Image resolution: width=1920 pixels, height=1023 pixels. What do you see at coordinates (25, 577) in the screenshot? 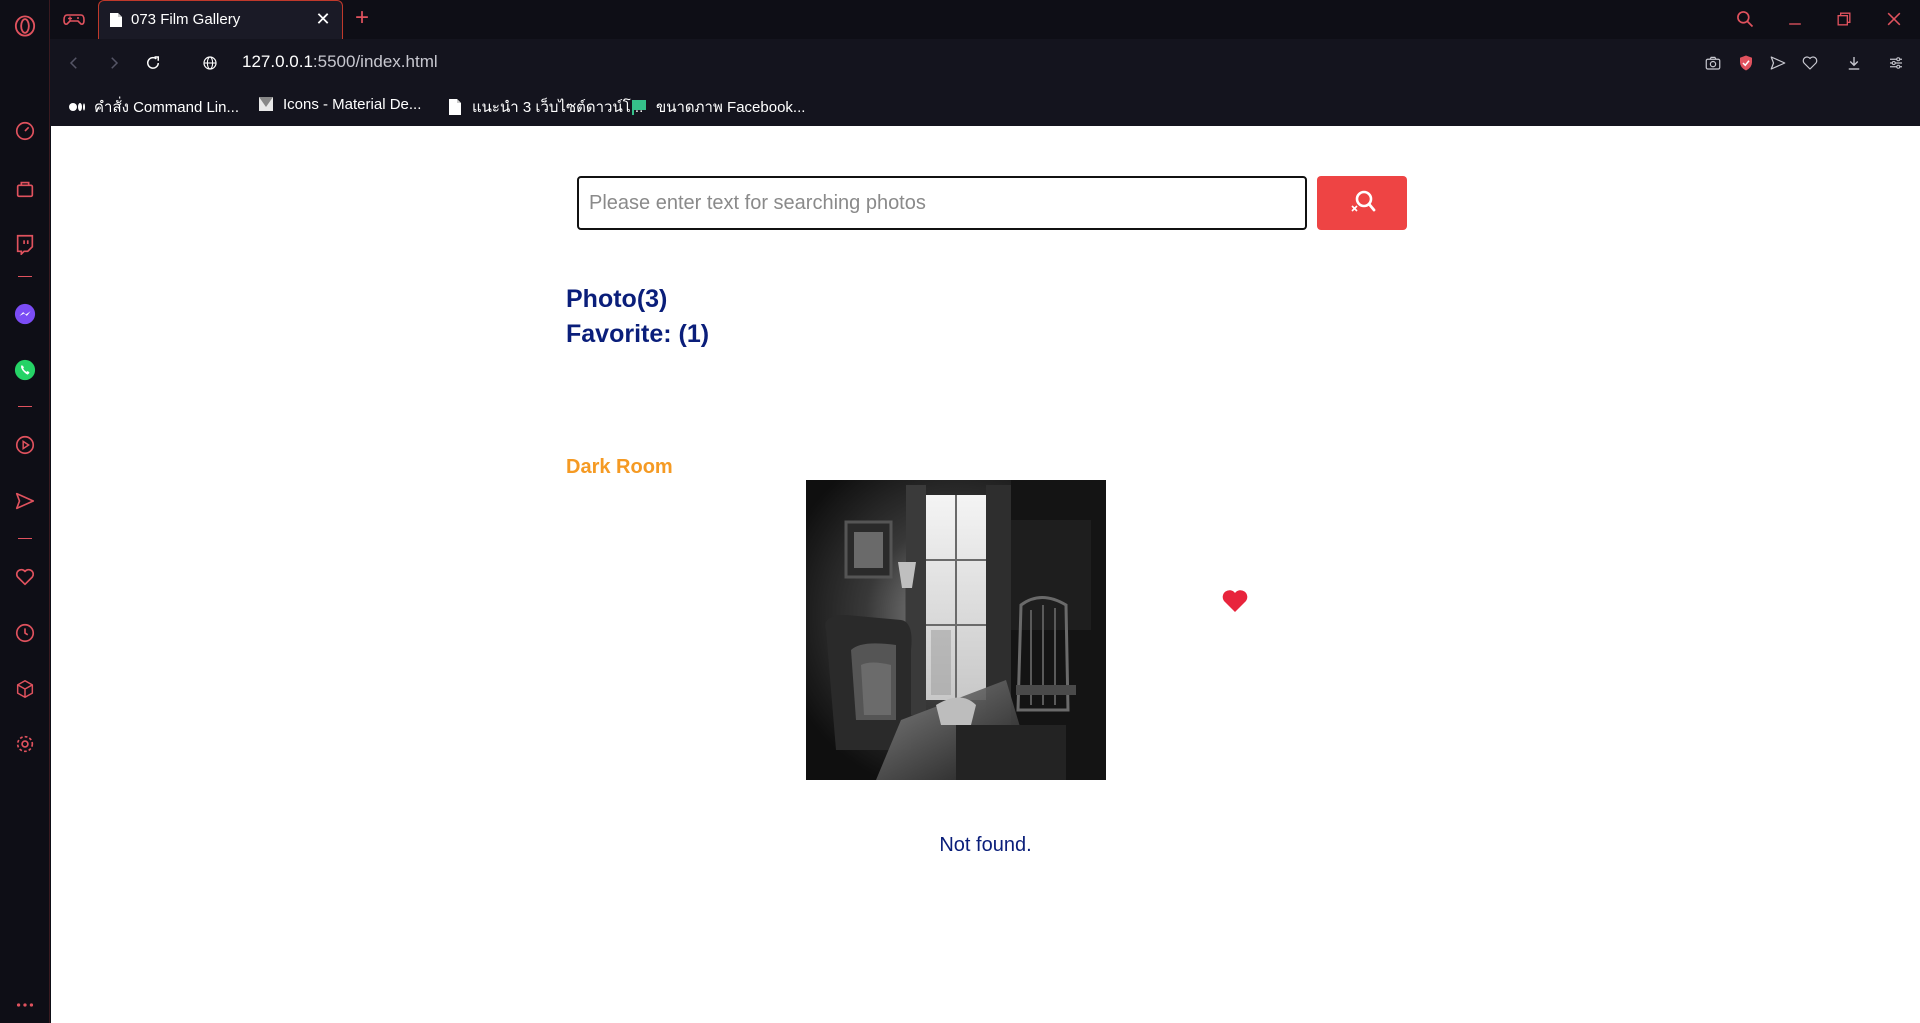
I see `heart-outline-icon` at bounding box center [25, 577].